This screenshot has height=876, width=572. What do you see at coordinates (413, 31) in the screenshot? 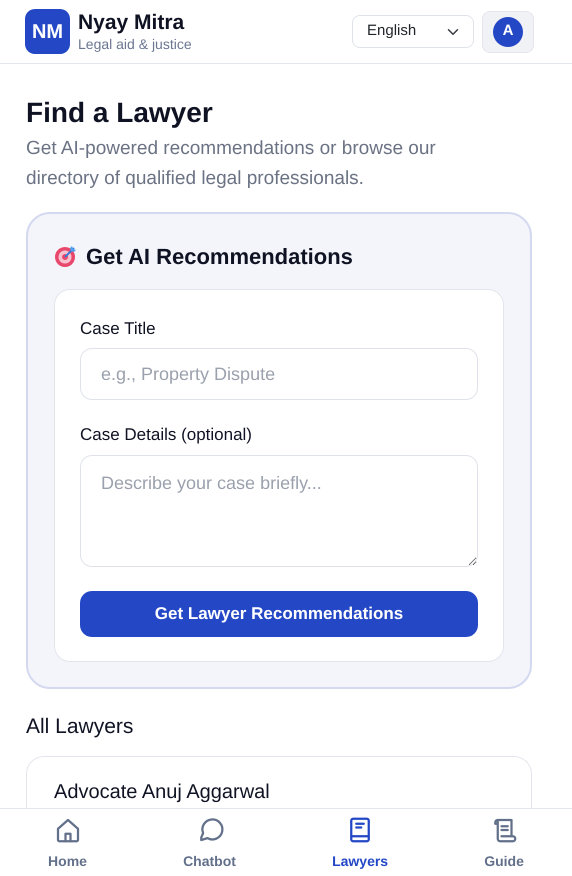
I see `language-select: English` at bounding box center [413, 31].